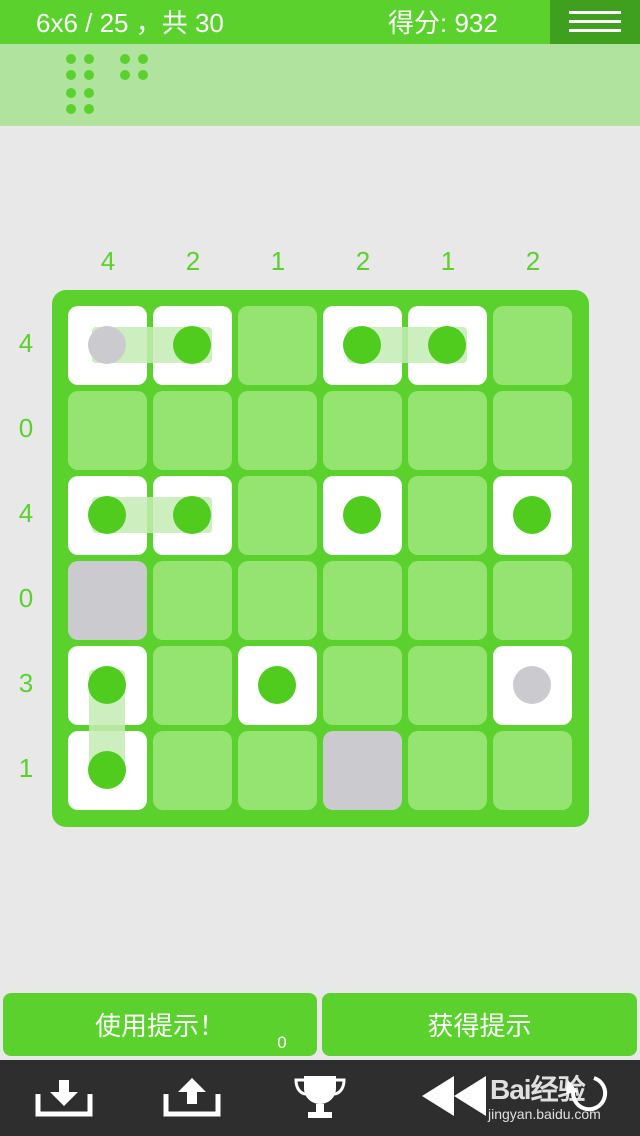 This screenshot has height=1136, width=640. I want to click on use-hint-button: 使用提示！, so click(160, 1024).